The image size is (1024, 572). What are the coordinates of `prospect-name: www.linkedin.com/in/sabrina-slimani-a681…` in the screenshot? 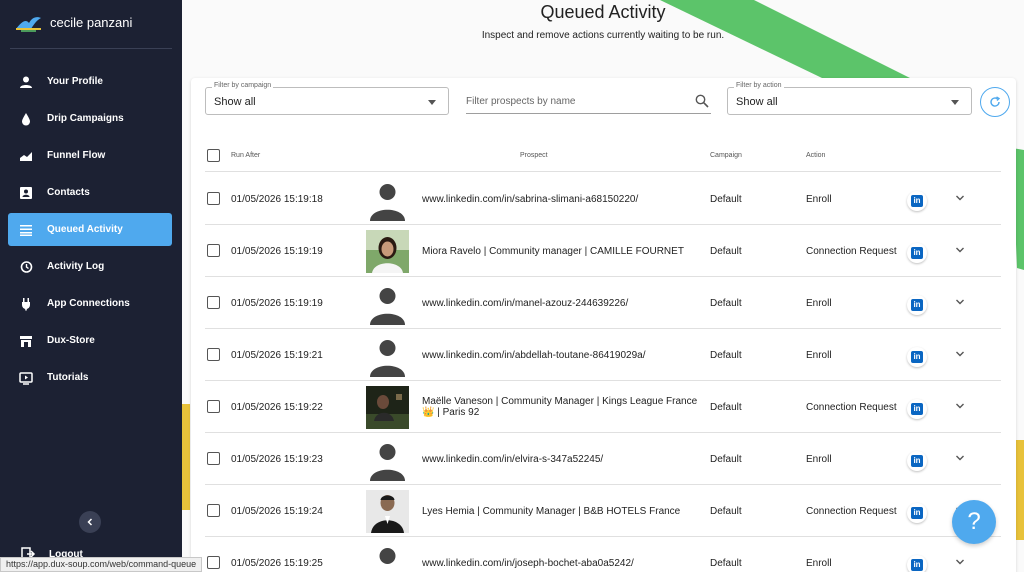 It's located at (562, 199).